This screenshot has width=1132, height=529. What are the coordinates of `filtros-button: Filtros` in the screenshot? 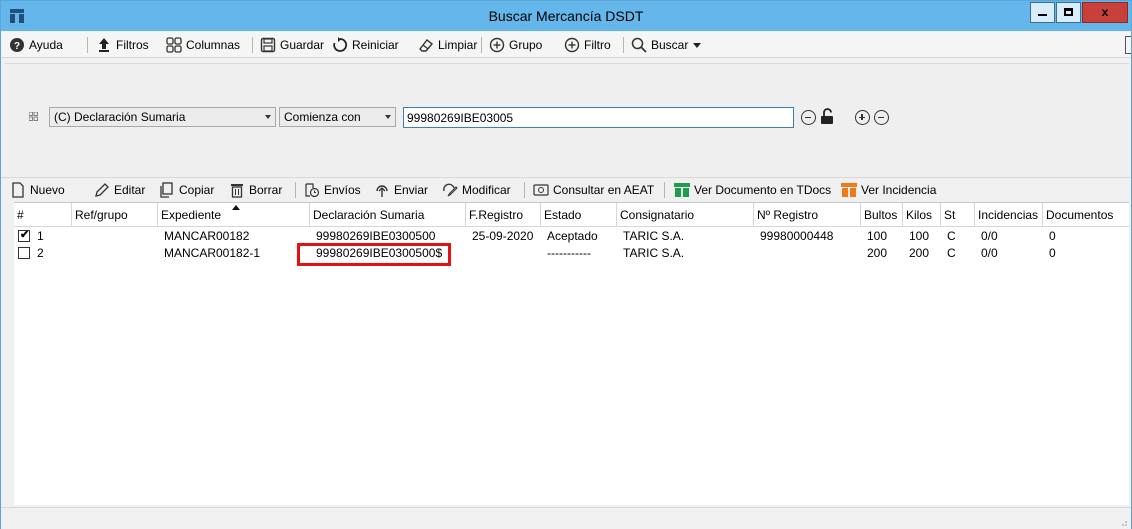 It's located at (122, 45).